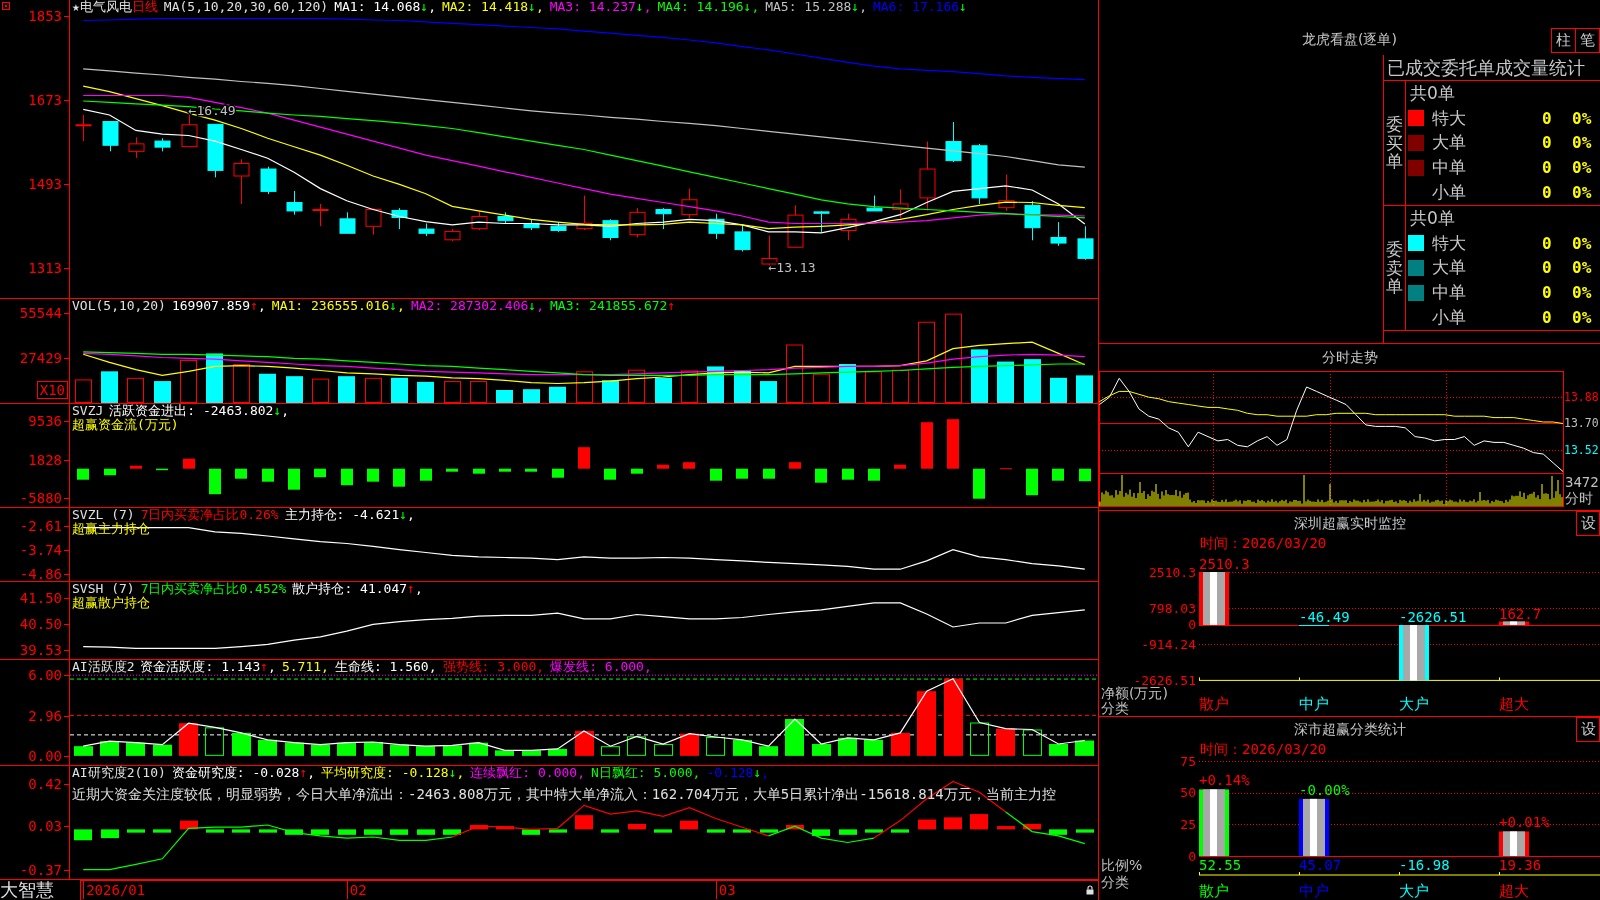 Image resolution: width=1600 pixels, height=900 pixels. I want to click on category-label: 大户, so click(1414, 891).